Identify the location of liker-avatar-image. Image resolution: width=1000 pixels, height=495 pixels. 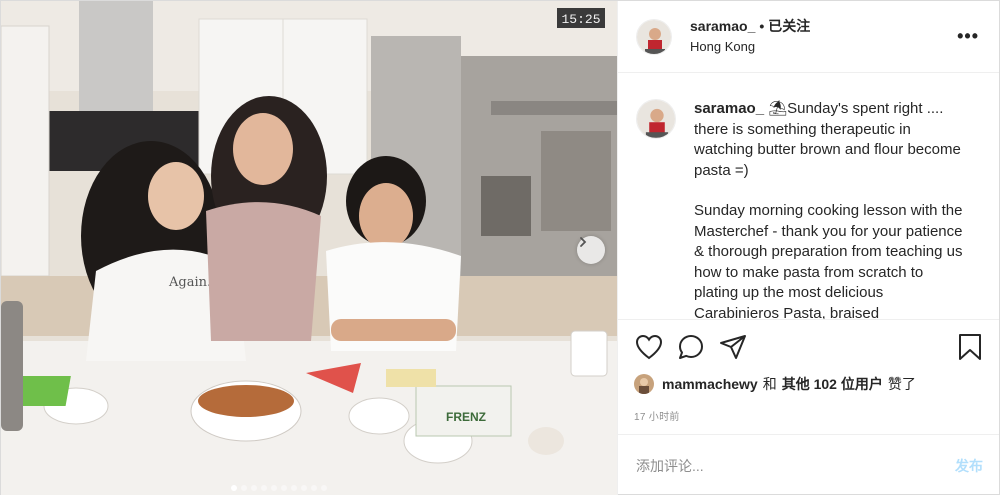
(644, 384).